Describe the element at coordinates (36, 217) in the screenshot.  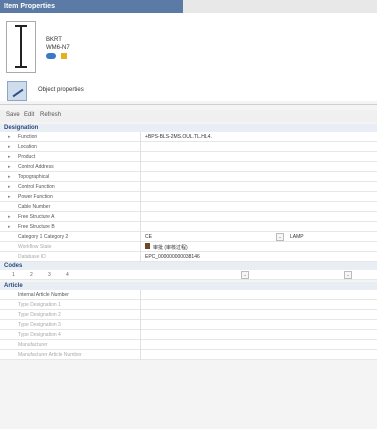
I see `row-label: Free Structure A` at that location.